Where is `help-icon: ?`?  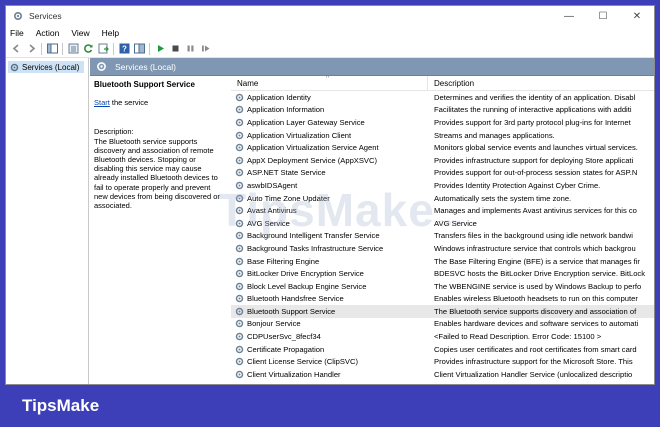
help-icon: ? is located at coordinates (124, 49).